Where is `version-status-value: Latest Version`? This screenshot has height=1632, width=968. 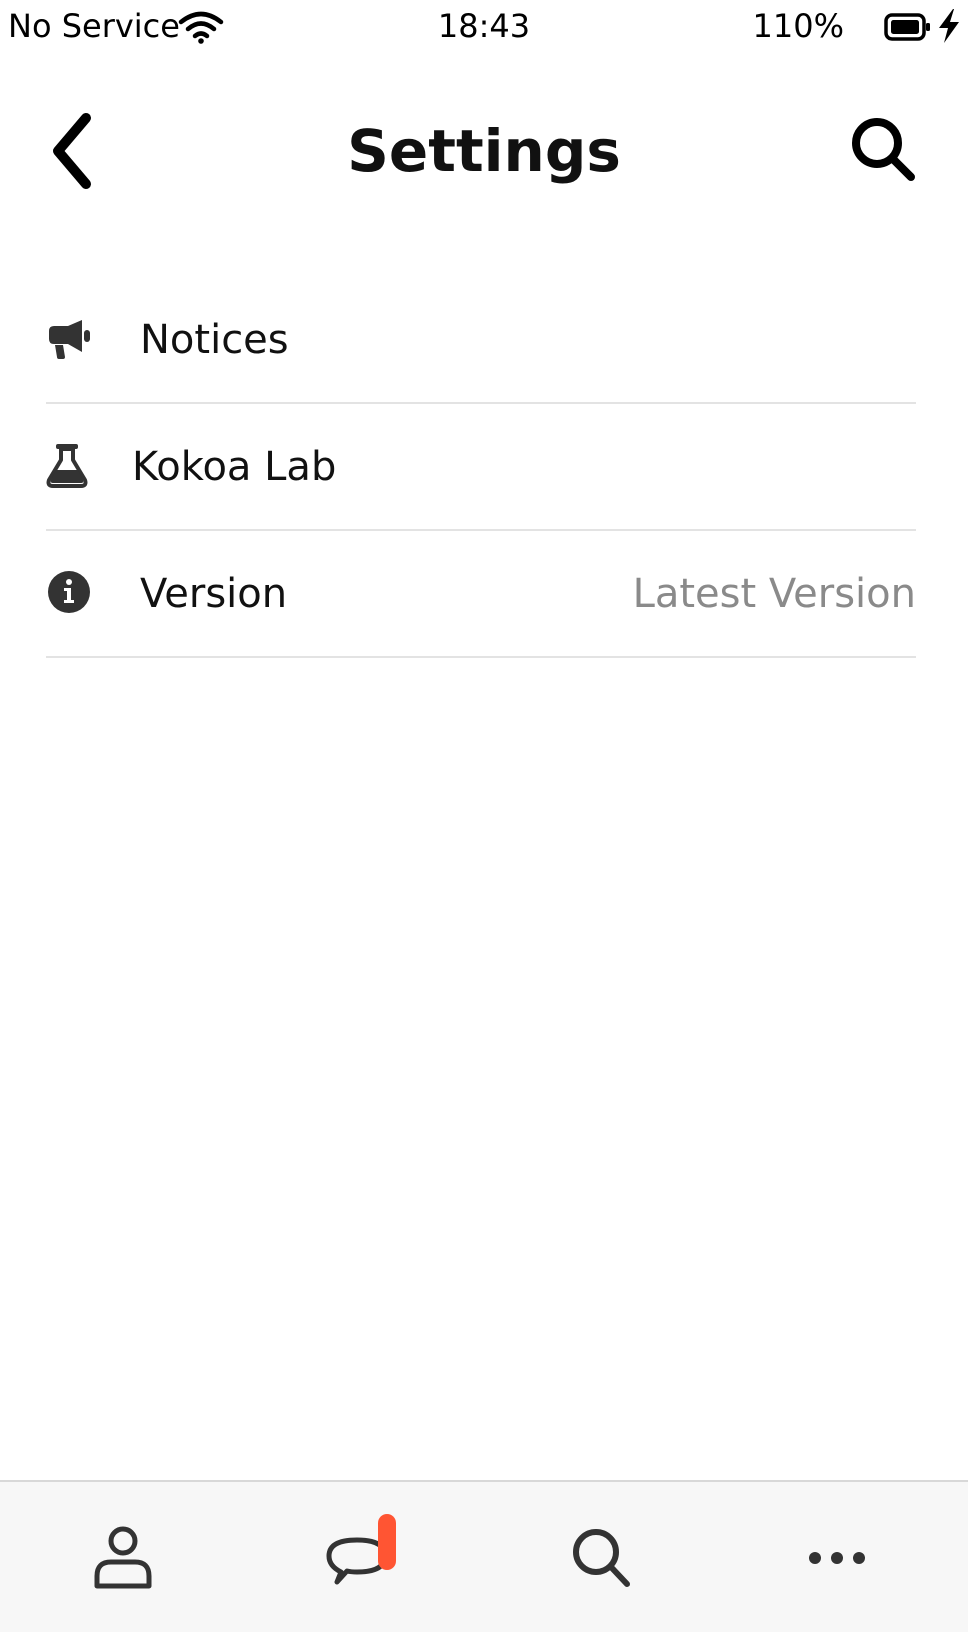 version-status-value: Latest Version is located at coordinates (774, 594).